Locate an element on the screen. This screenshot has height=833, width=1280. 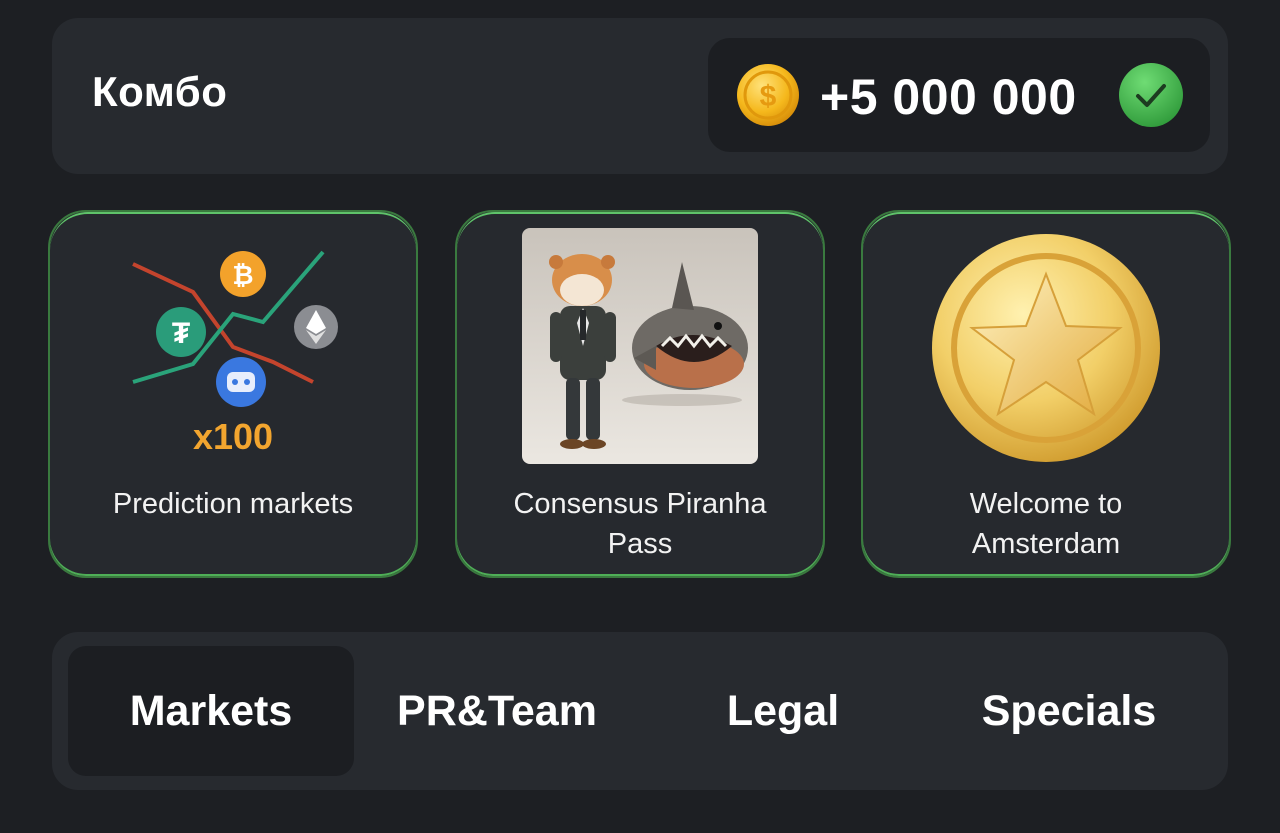
dollar-coin-icon: $ is located at coordinates (768, 95).